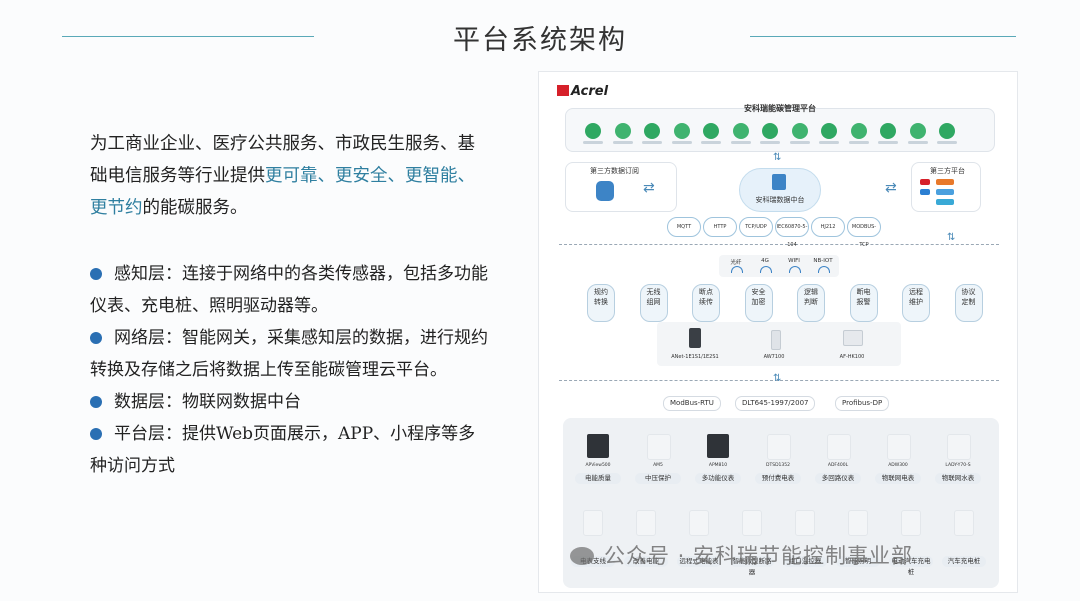  What do you see at coordinates (718, 465) in the screenshot?
I see `meter-model-label: APM810` at bounding box center [718, 465].